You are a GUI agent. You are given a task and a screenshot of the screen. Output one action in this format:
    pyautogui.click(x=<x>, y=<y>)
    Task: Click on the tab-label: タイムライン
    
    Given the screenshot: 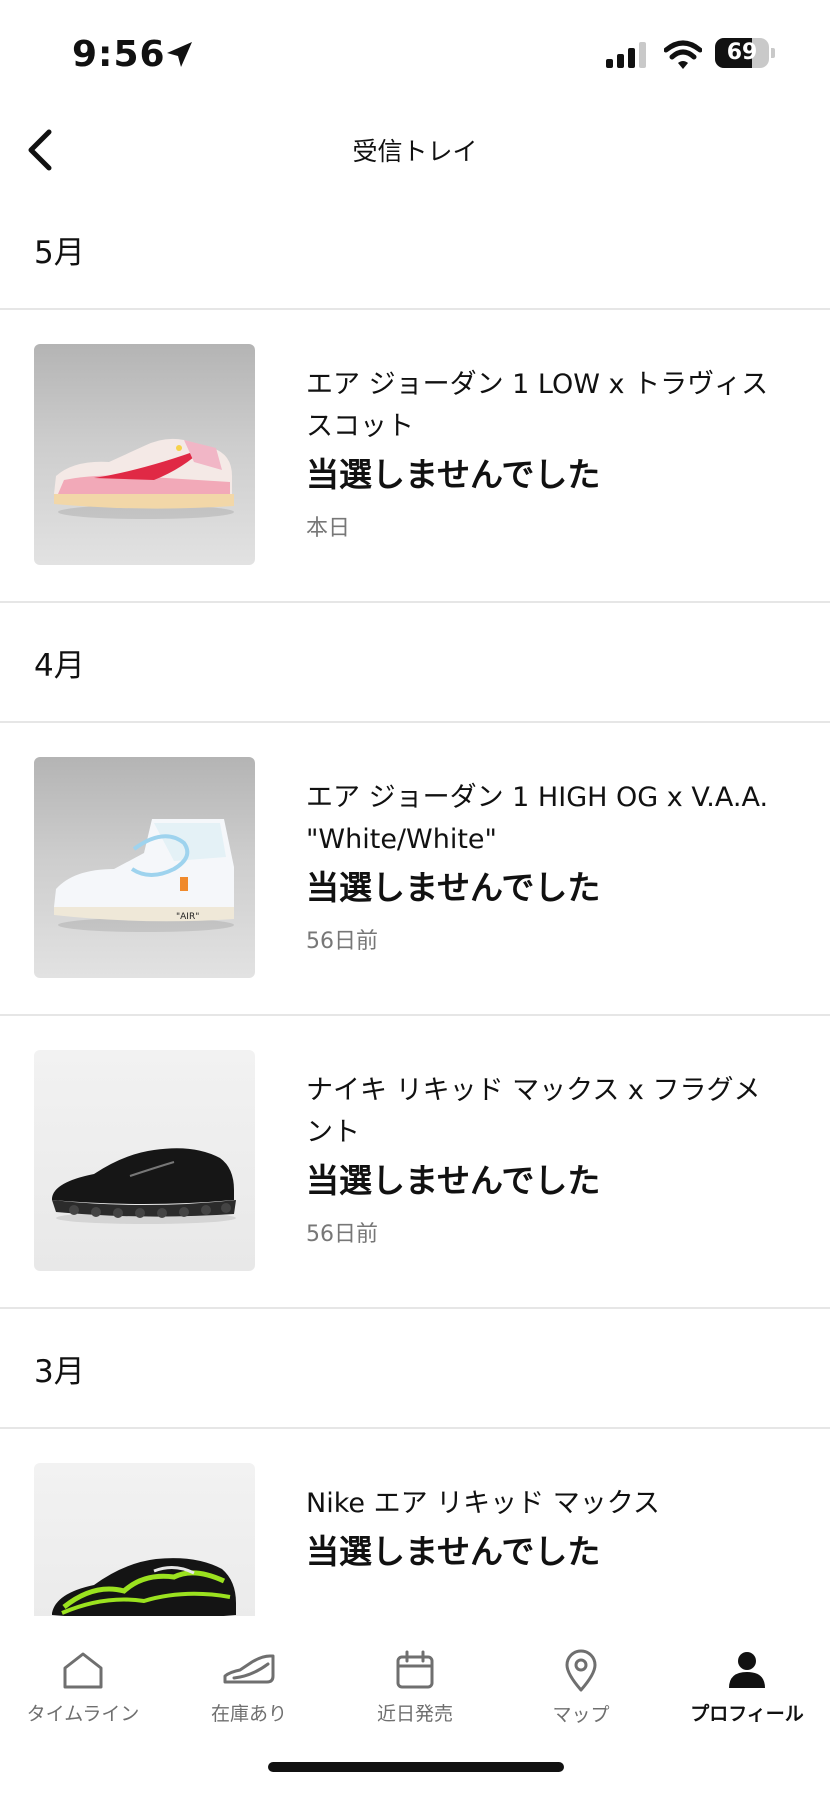 What is the action you would take?
    pyautogui.click(x=83, y=1714)
    